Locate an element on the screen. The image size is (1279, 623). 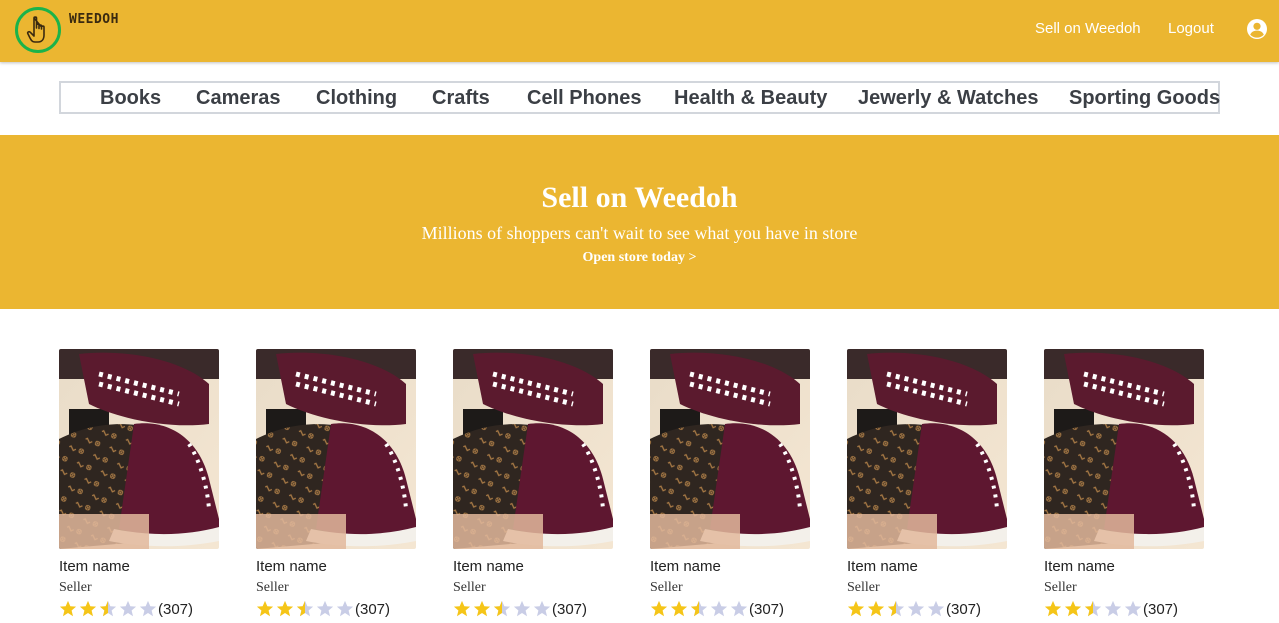
category-crafts: Crafts is located at coordinates (461, 98).